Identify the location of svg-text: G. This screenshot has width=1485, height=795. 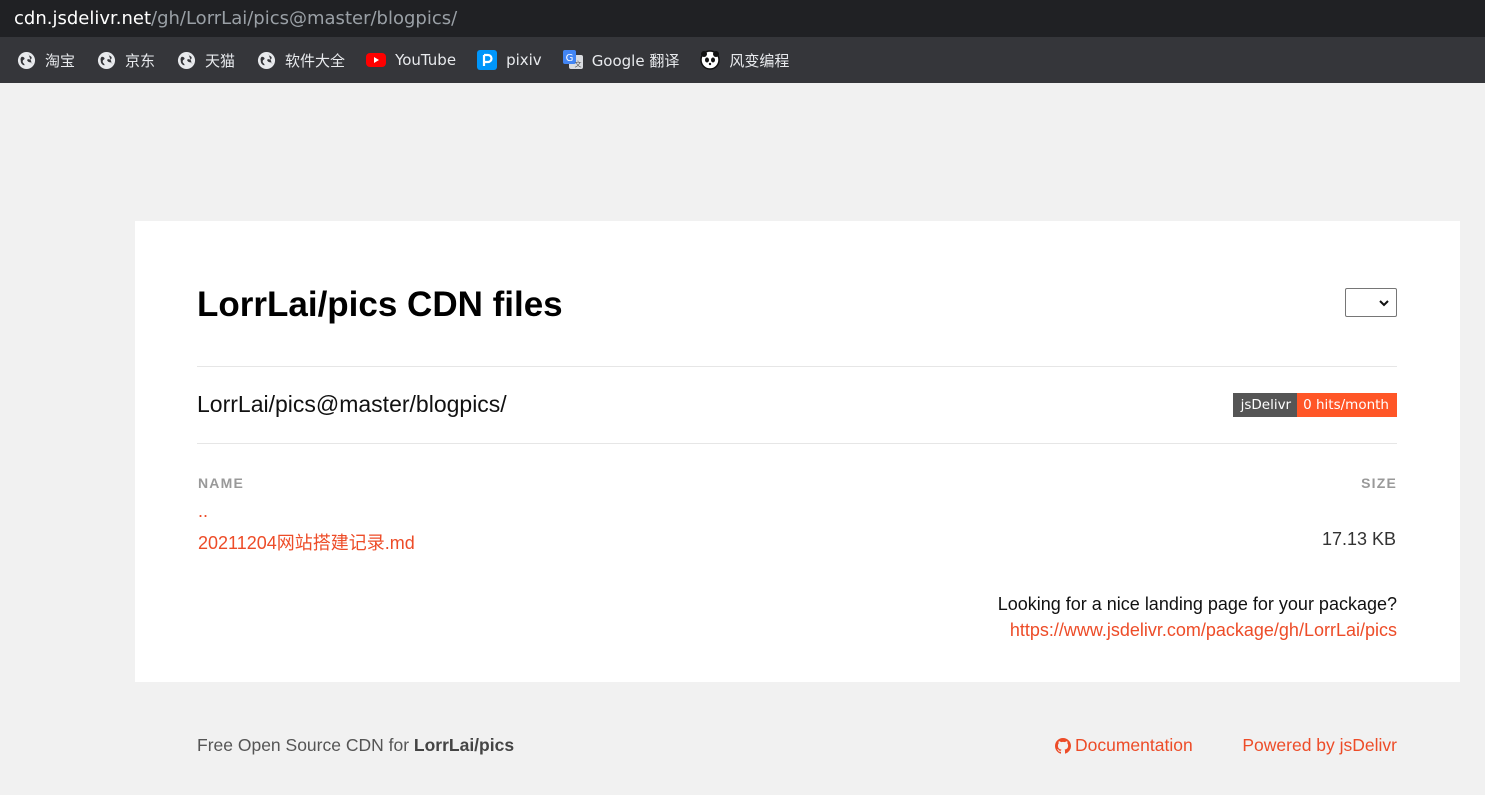
(569, 58).